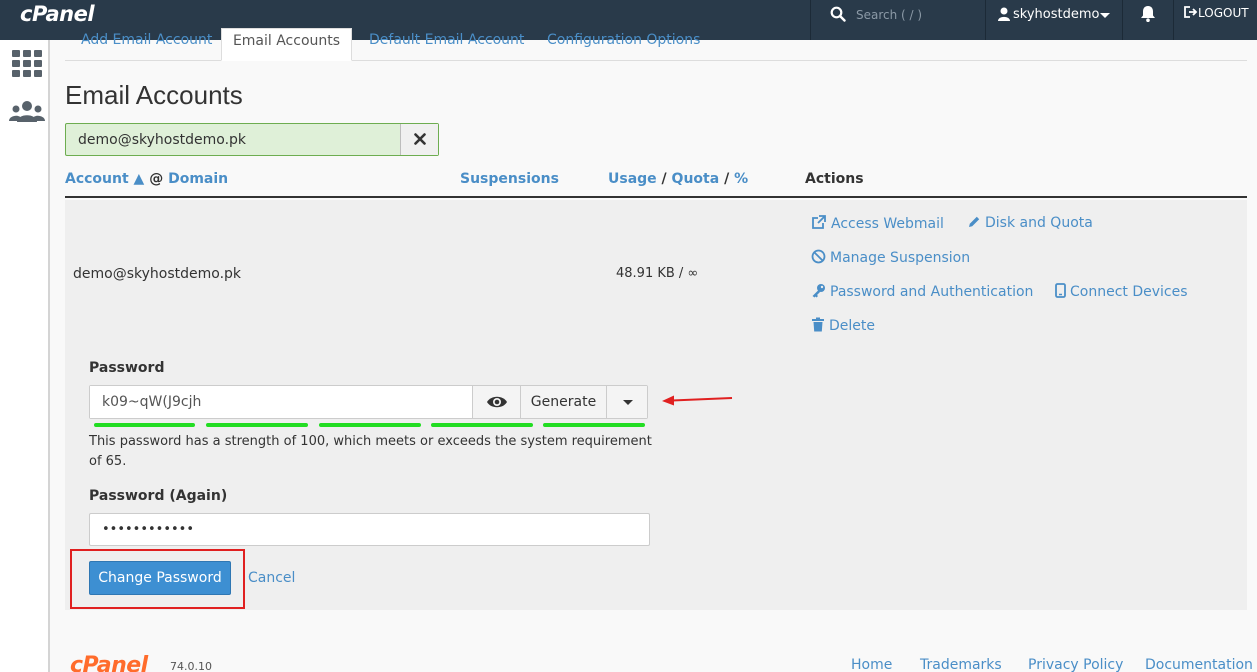 The height and width of the screenshot is (672, 1257). What do you see at coordinates (974, 221) in the screenshot?
I see `pencil-icon` at bounding box center [974, 221].